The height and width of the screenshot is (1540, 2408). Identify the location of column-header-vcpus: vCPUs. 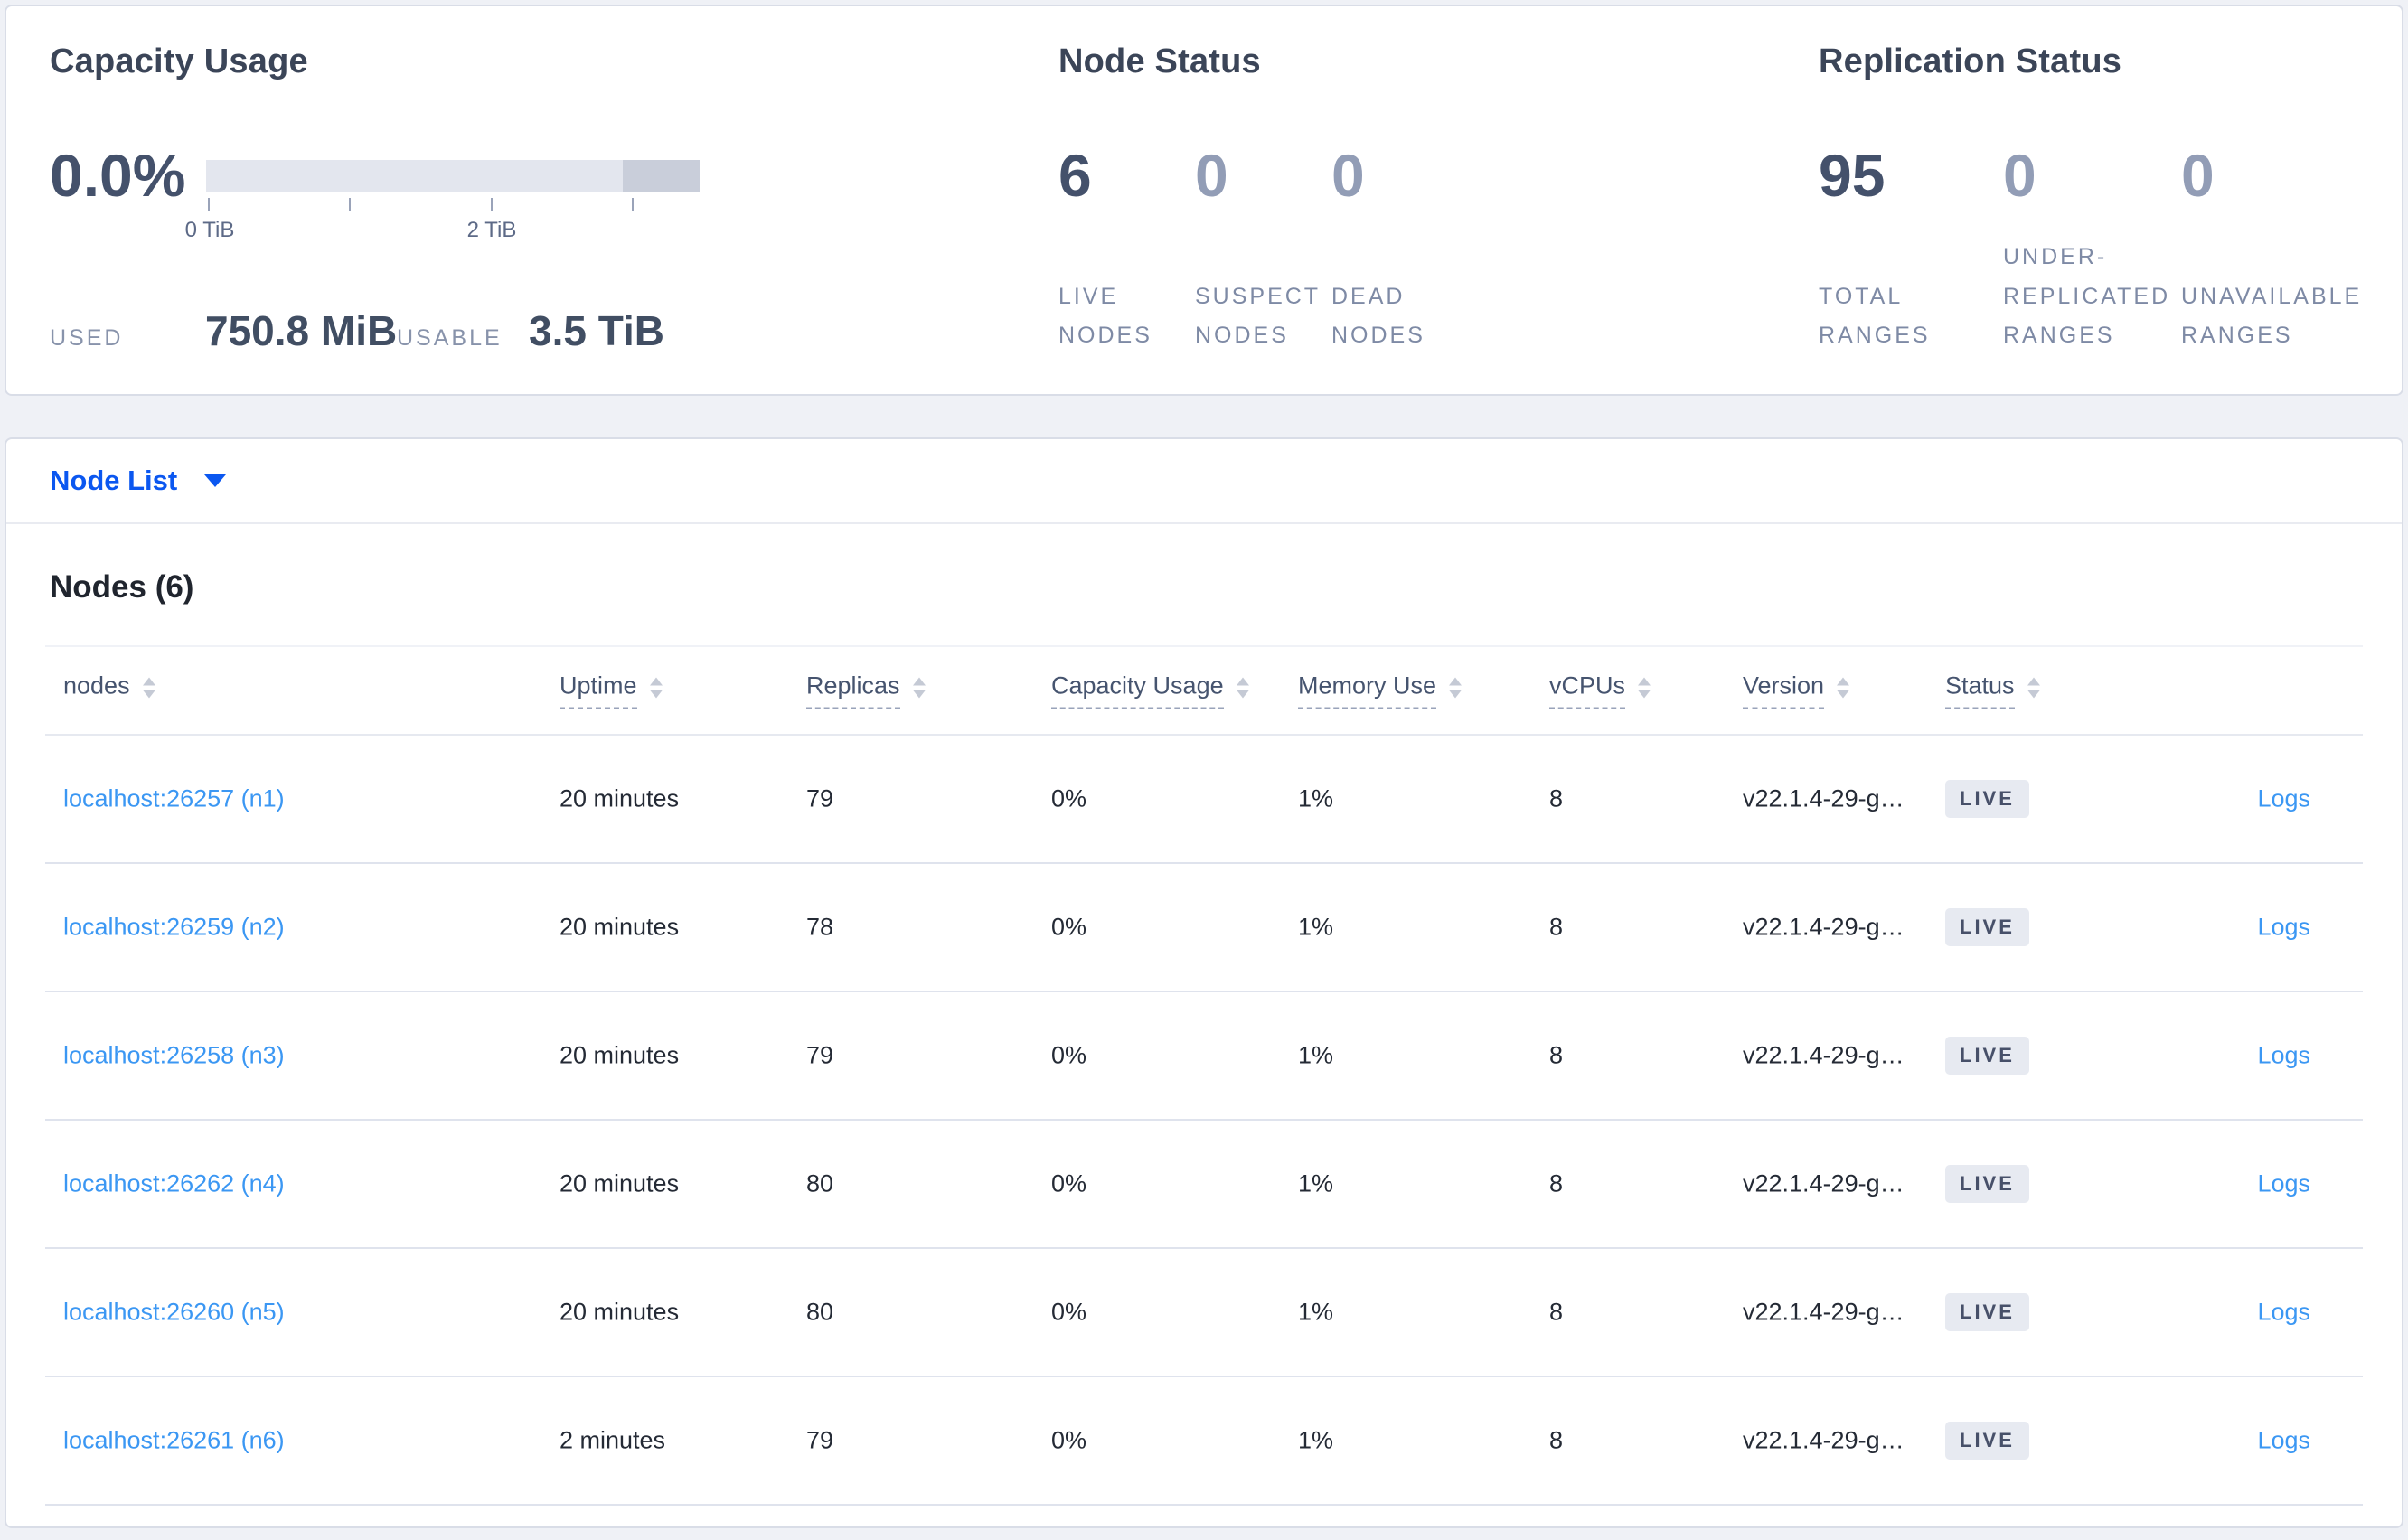
(1600, 690).